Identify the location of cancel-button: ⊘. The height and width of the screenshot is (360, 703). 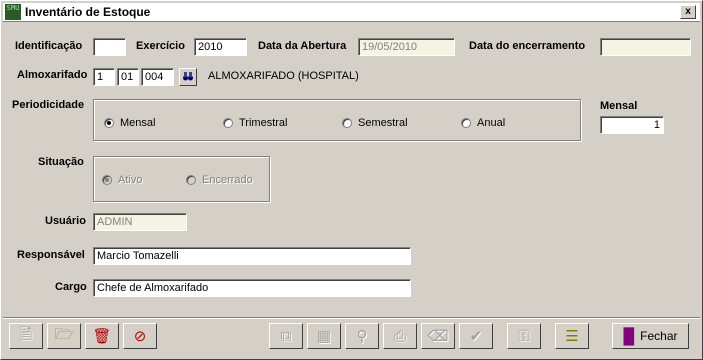
(140, 336).